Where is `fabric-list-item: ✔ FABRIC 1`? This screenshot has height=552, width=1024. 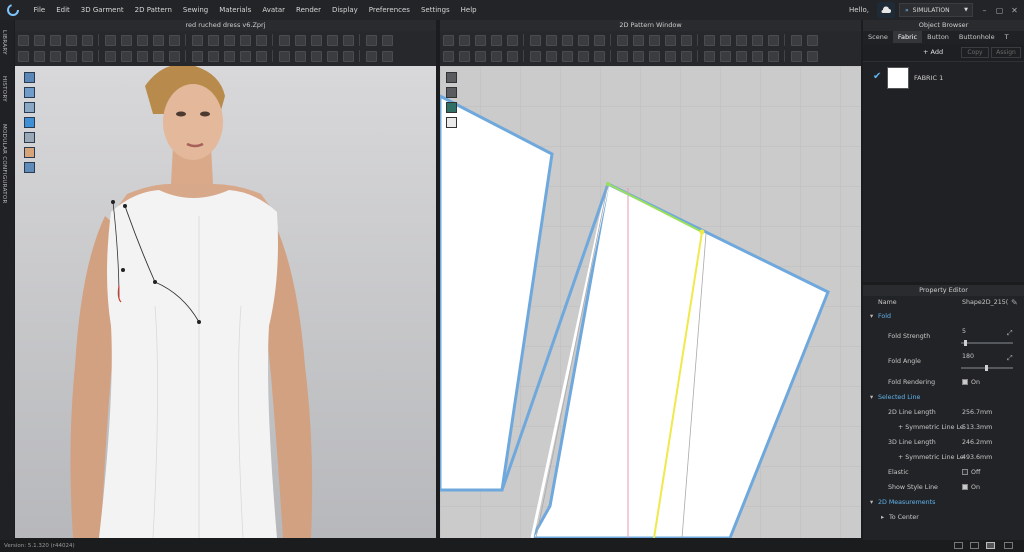
fabric-list-item: ✔ FABRIC 1 is located at coordinates (943, 78).